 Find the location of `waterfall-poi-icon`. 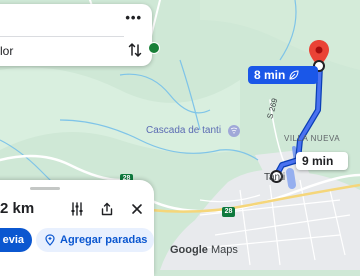

waterfall-poi-icon is located at coordinates (234, 131).